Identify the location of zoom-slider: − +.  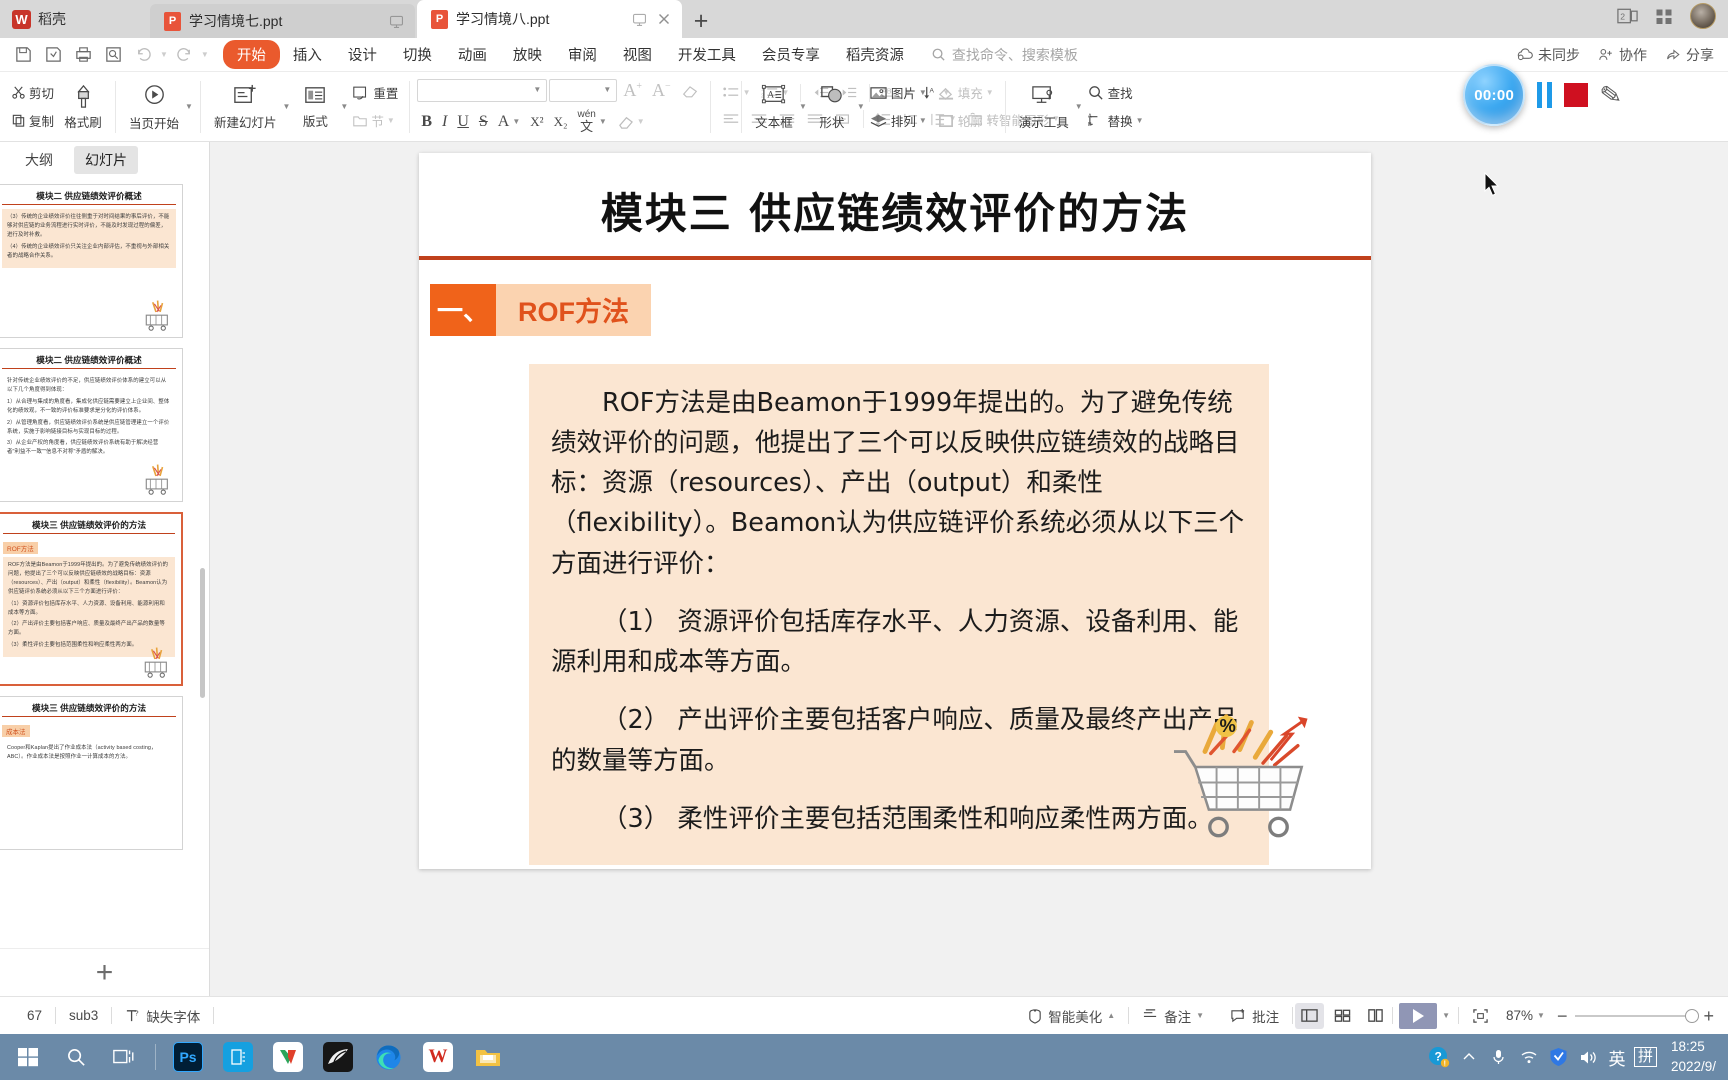
(1635, 1016).